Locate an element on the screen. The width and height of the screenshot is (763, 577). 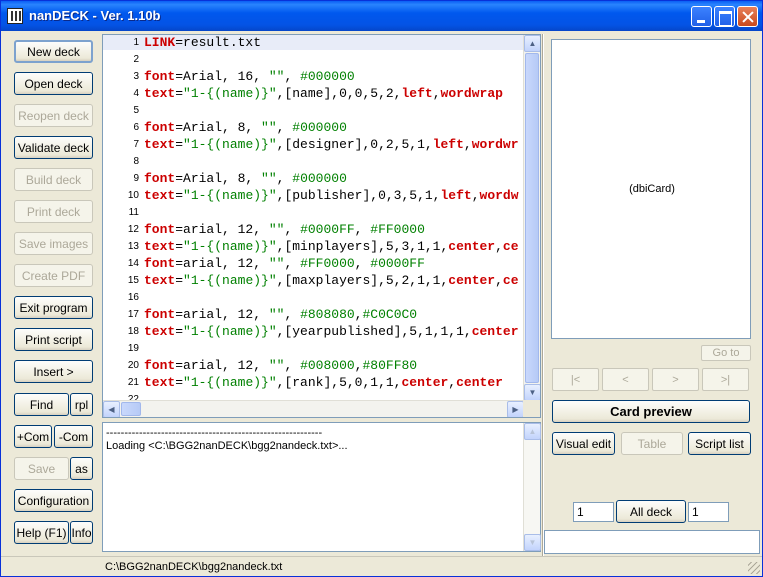
editor-horizontal-scrollbar: ◀ ▶ is located at coordinates (313, 408).